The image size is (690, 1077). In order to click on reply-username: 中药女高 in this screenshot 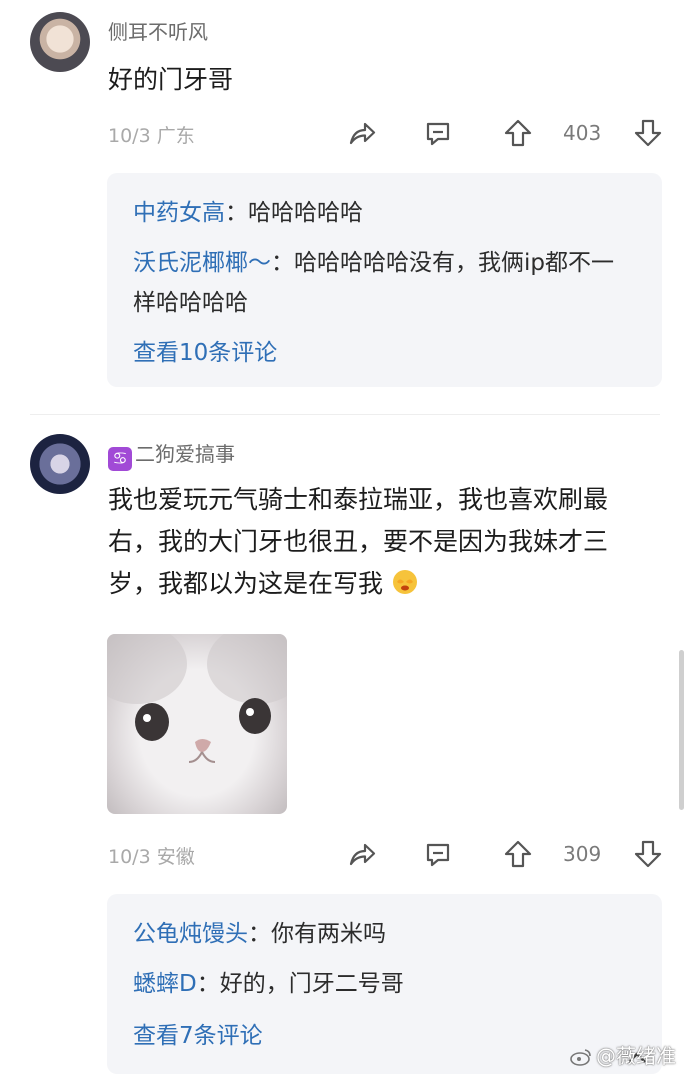, I will do `click(179, 213)`.